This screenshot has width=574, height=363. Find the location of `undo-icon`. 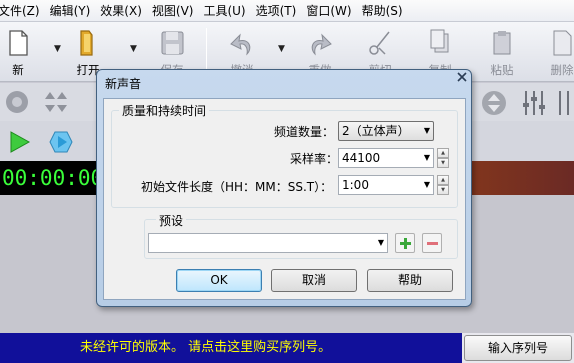

undo-icon is located at coordinates (240, 44).